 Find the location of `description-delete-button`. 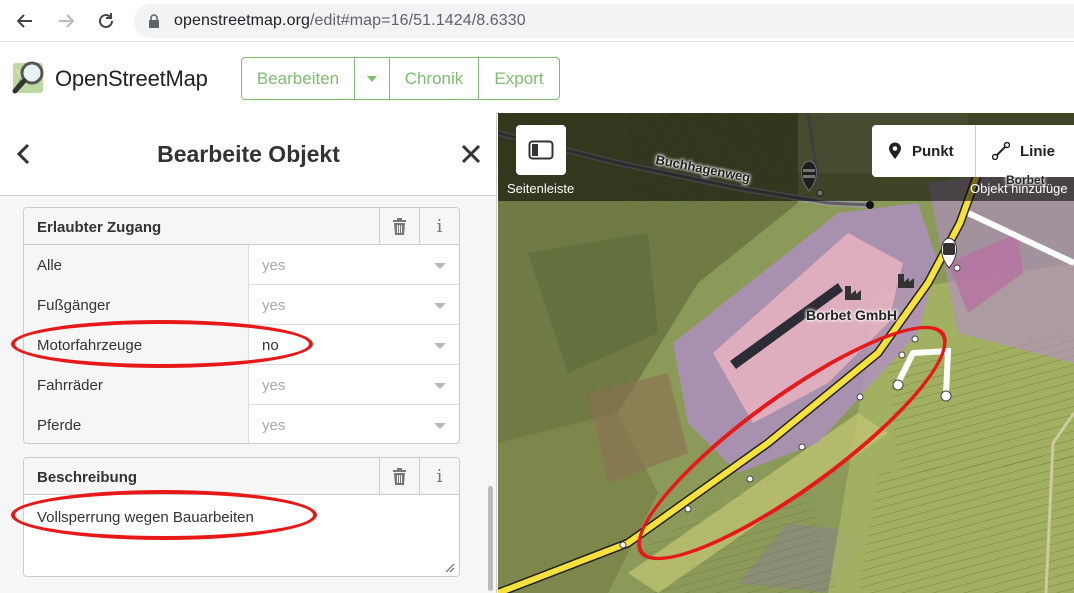

description-delete-button is located at coordinates (399, 476).